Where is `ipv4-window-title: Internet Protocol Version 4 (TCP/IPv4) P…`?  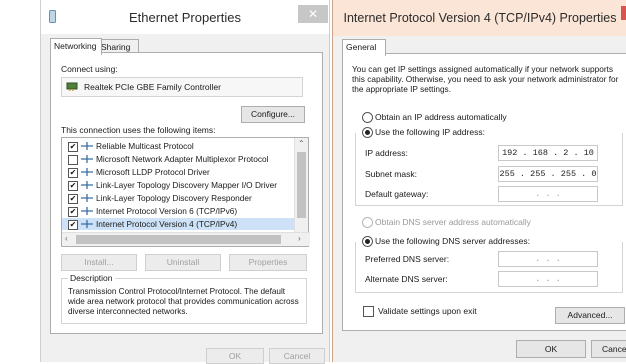 ipv4-window-title: Internet Protocol Version 4 (TCP/IPv4) P… is located at coordinates (480, 18).